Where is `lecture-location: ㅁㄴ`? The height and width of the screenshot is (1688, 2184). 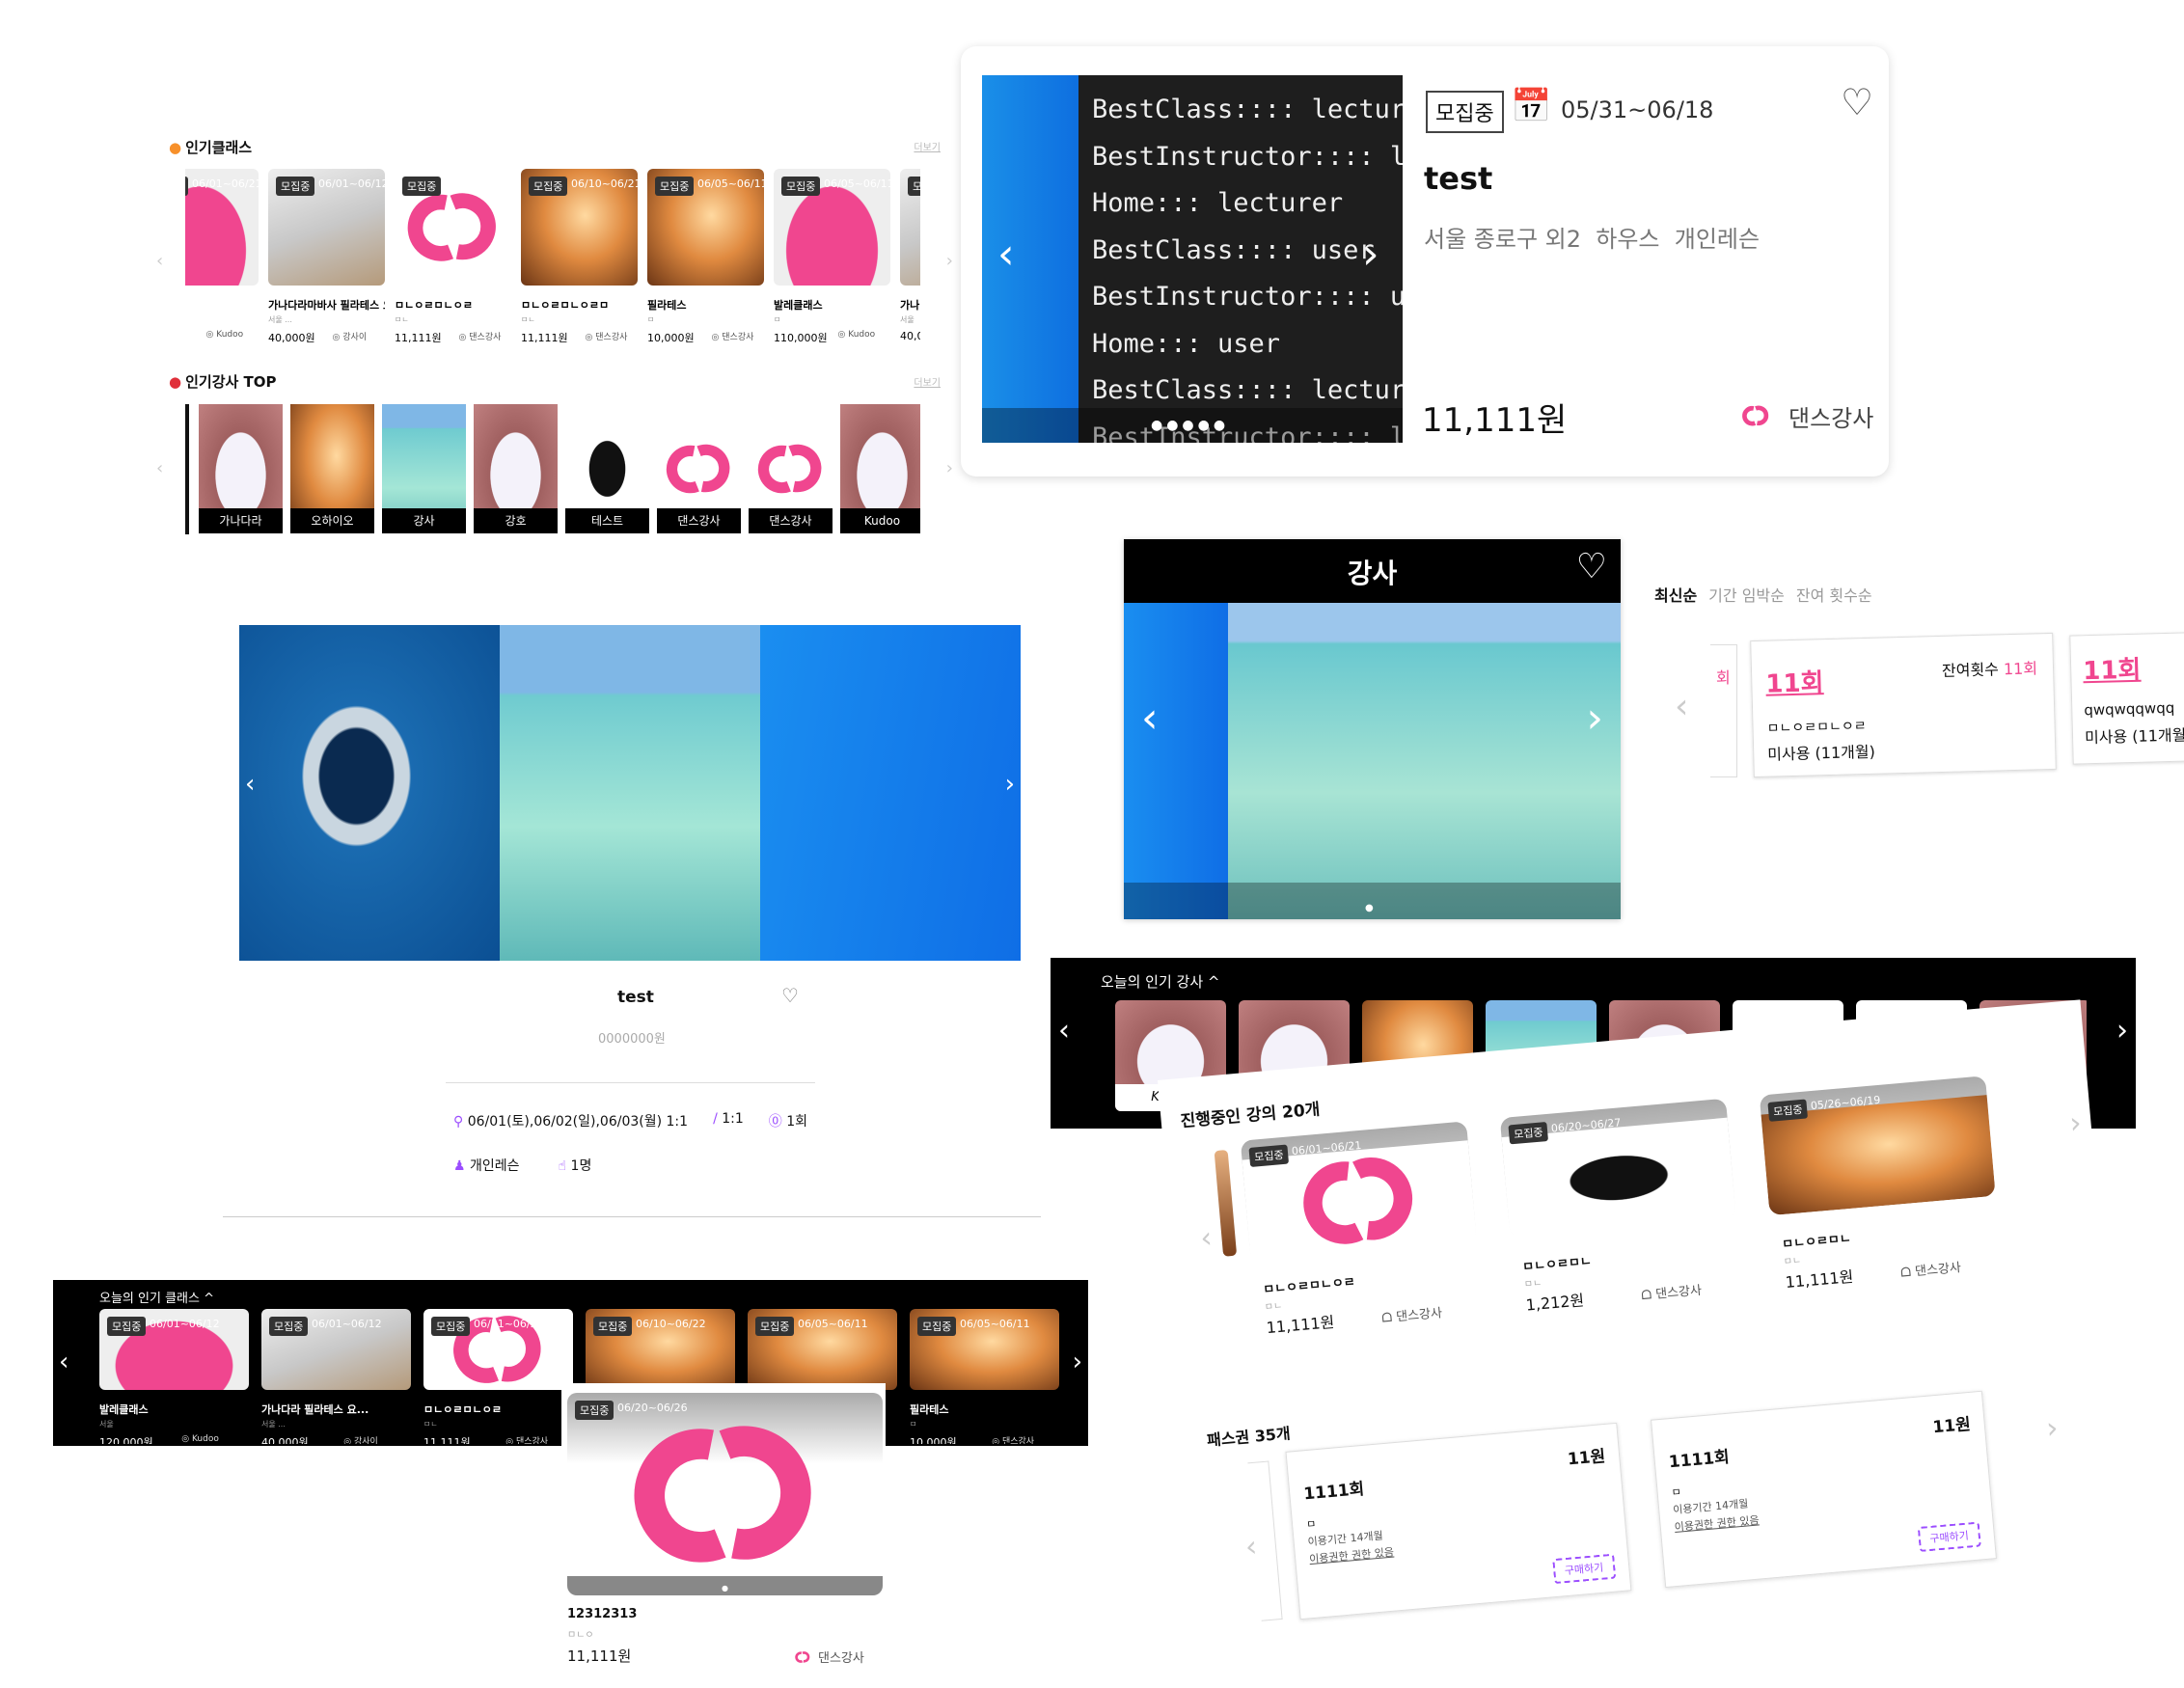
lecture-location: ㅁㄴ is located at coordinates (1532, 1284).